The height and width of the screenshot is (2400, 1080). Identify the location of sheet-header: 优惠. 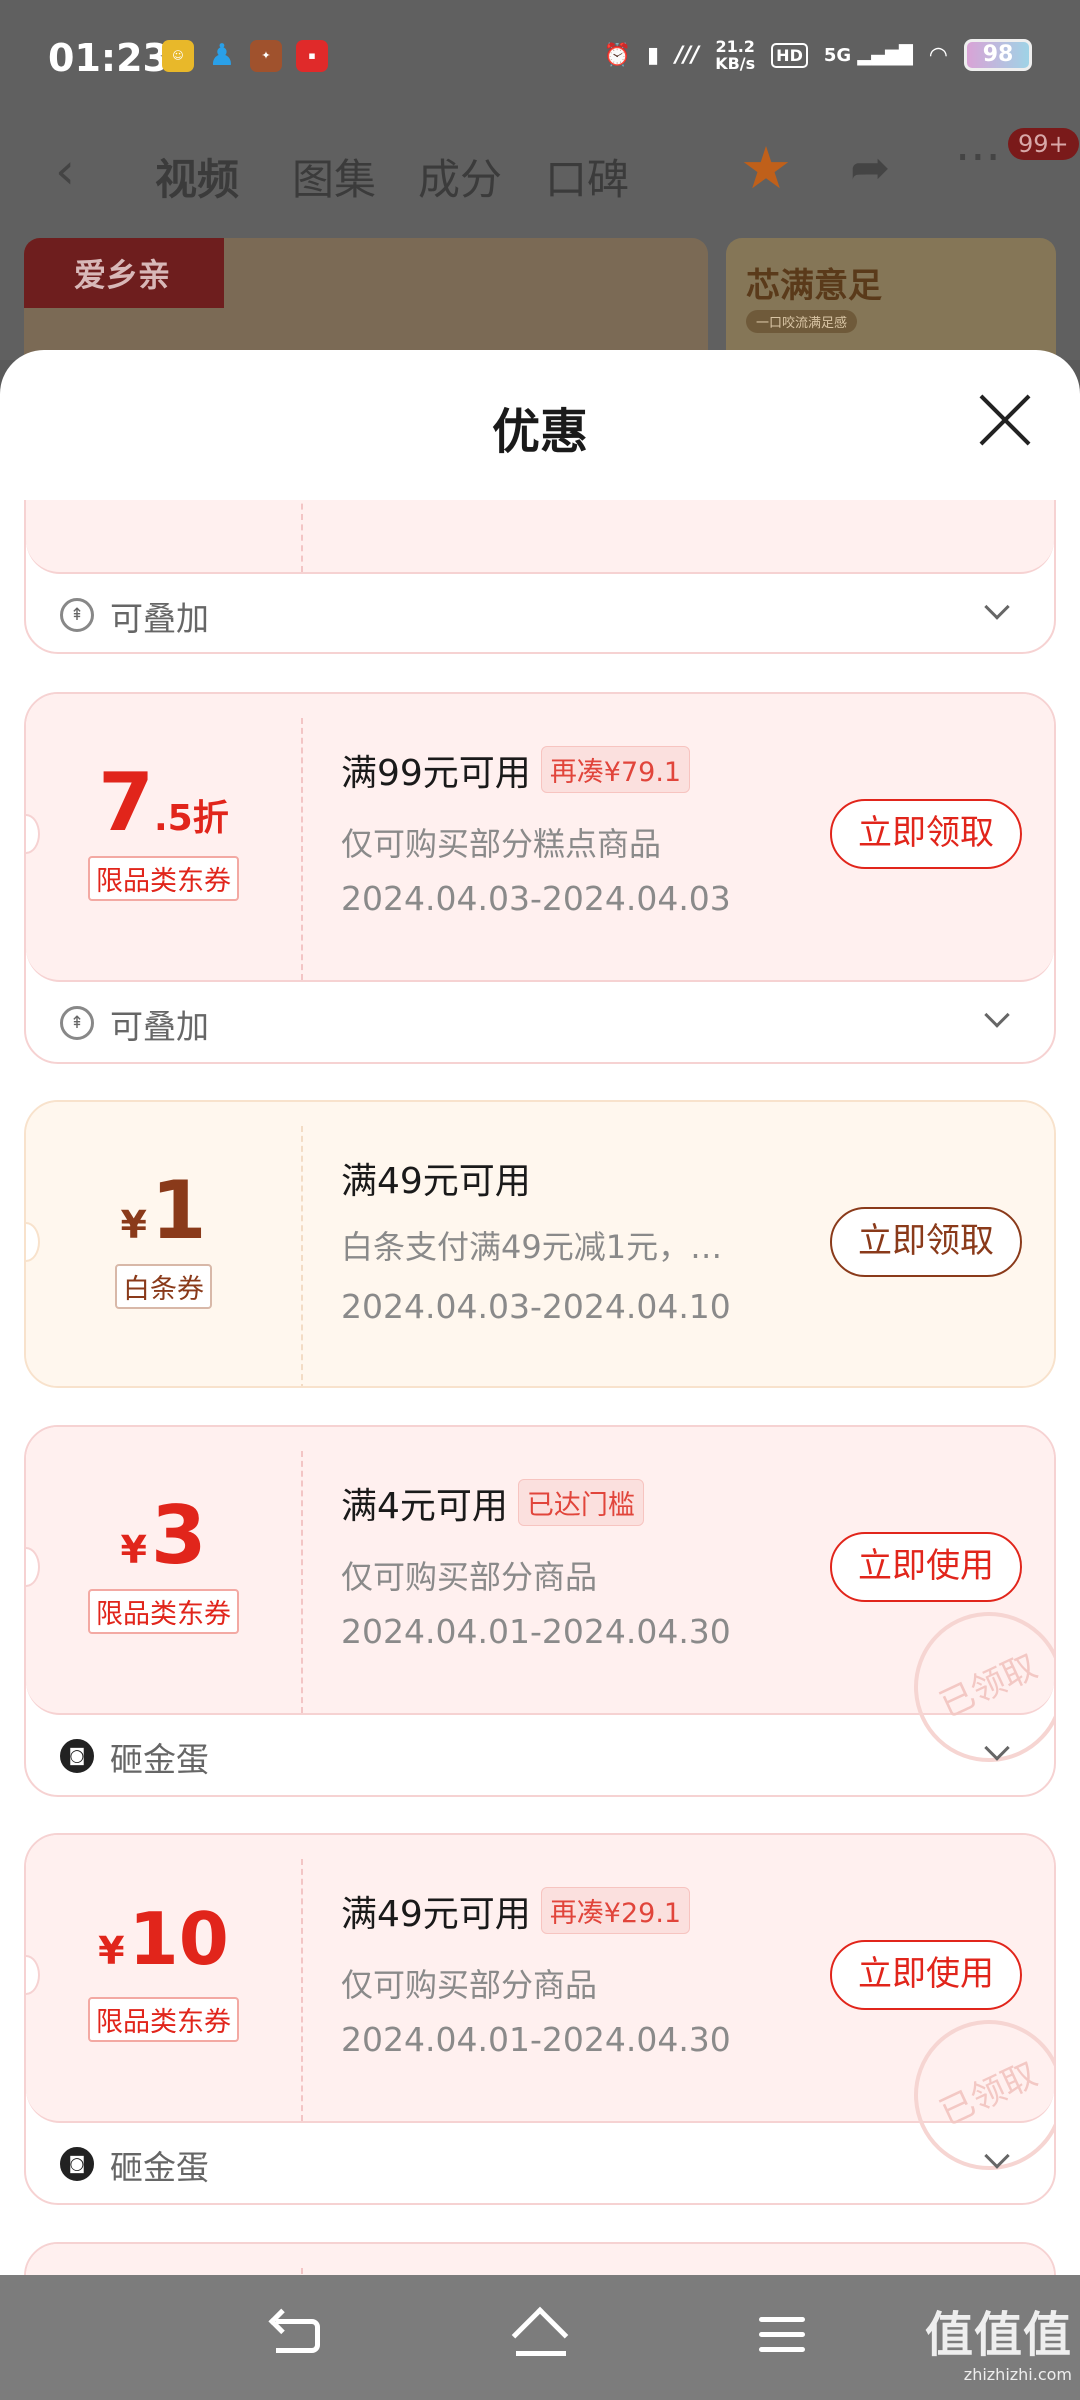
(540, 425).